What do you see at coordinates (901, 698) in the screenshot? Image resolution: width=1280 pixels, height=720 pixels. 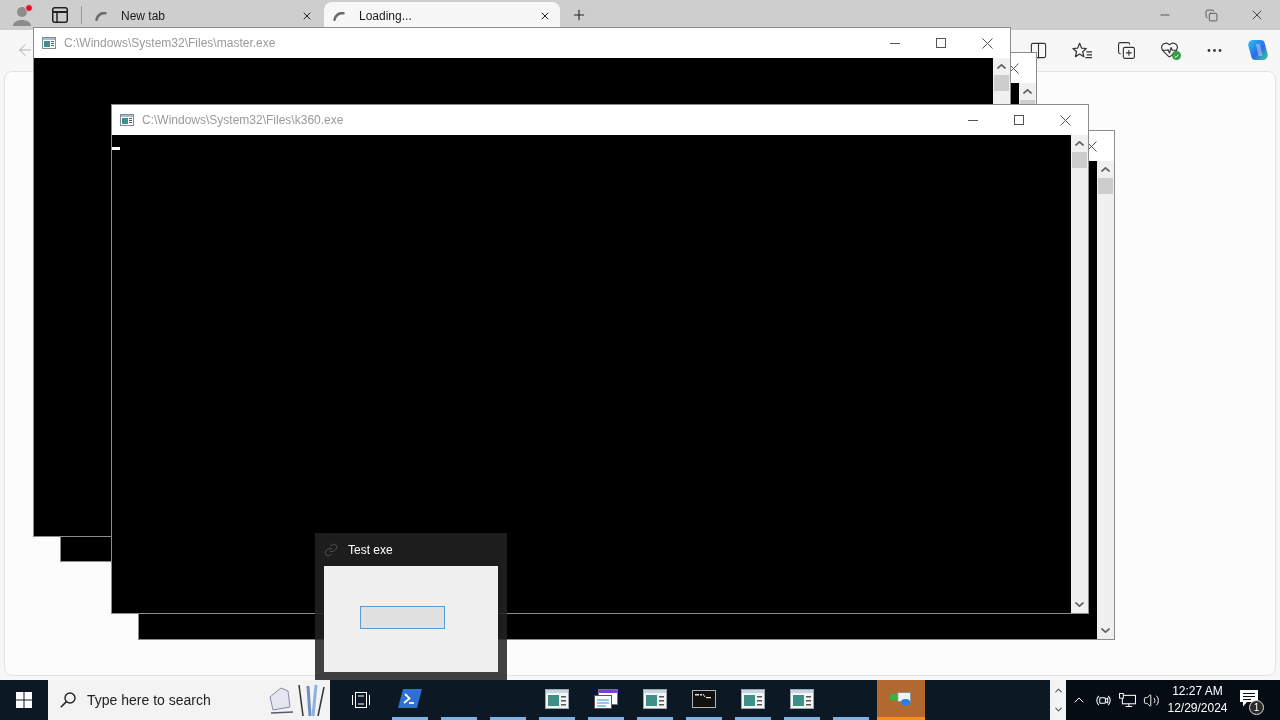 I see `remote-screens-icon` at bounding box center [901, 698].